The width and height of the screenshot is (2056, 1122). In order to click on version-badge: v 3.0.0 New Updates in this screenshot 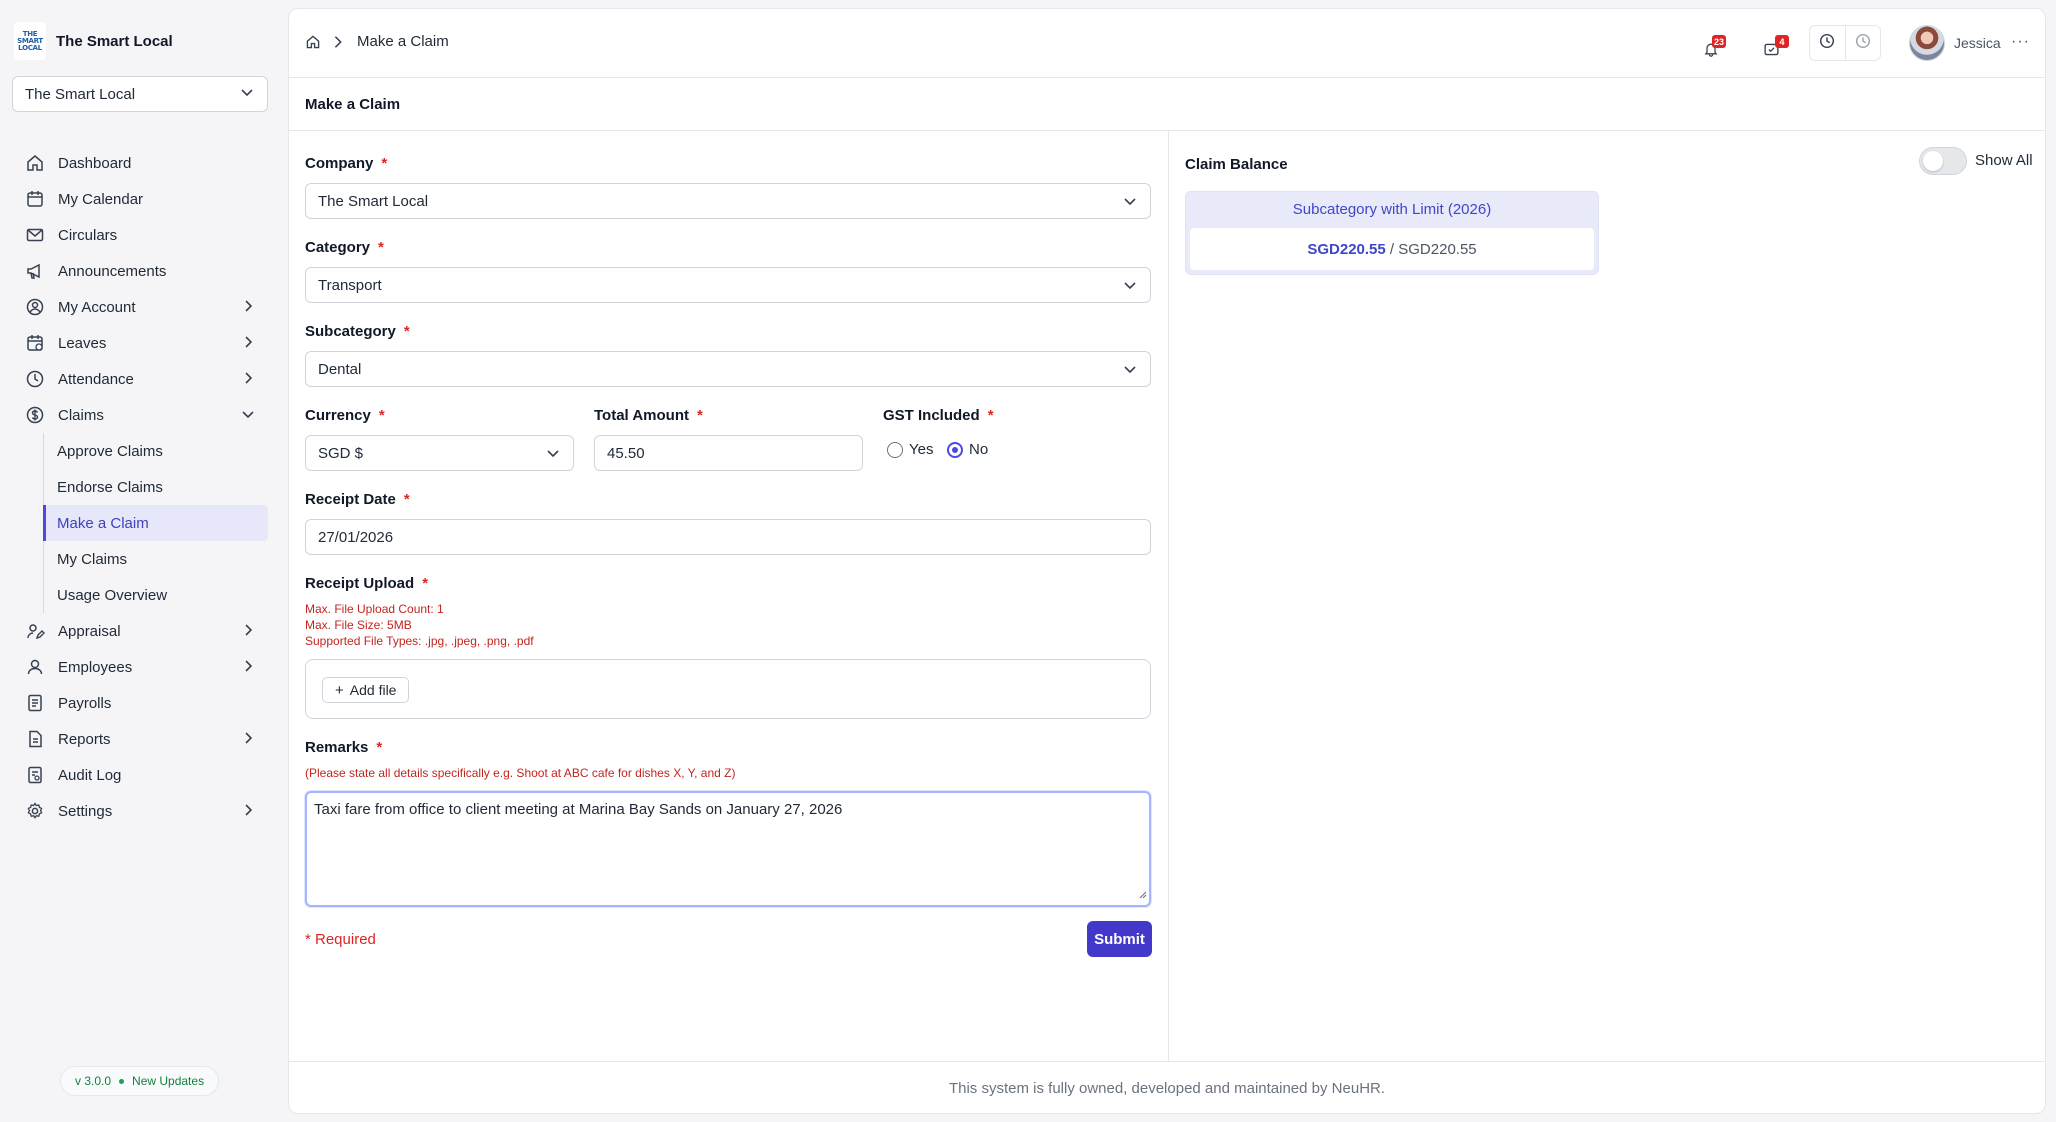, I will do `click(140, 1081)`.